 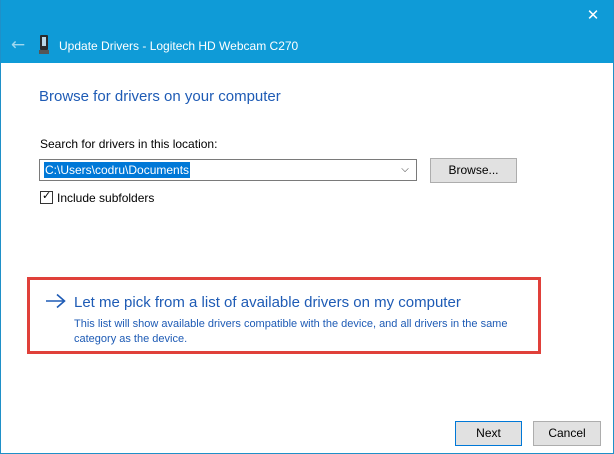 I want to click on next-button: Next, so click(x=488, y=433).